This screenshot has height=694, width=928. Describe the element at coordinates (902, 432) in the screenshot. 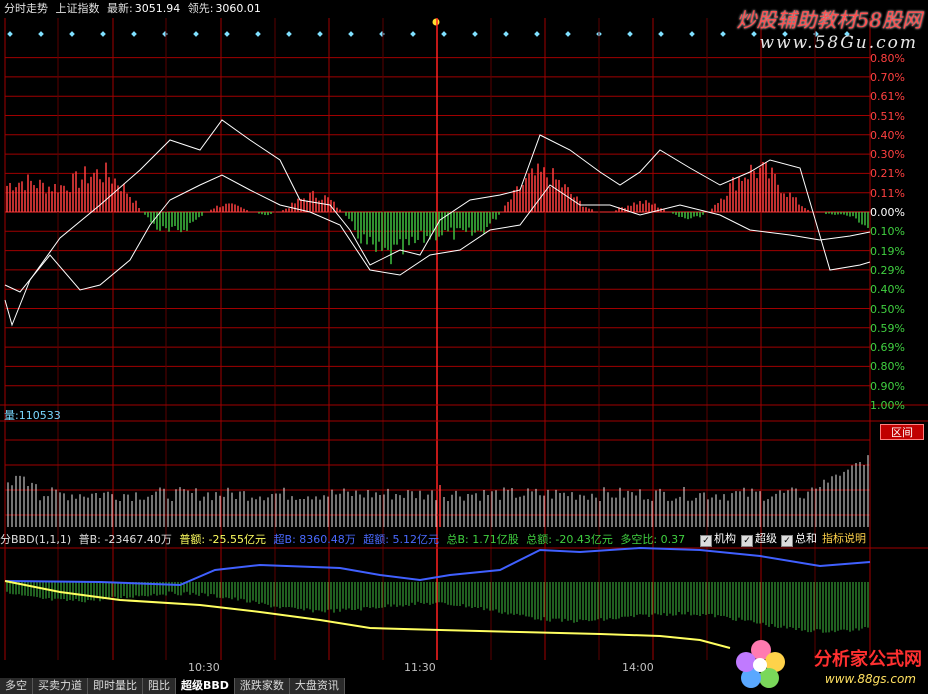

I see `interval-button: 区间` at that location.